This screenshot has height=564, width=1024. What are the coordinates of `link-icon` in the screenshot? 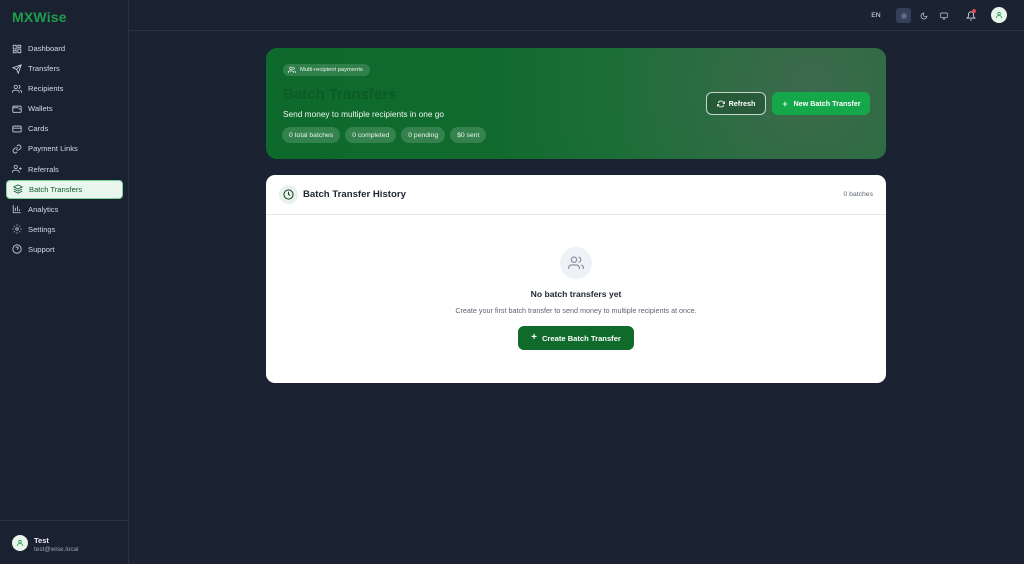 It's located at (17, 149).